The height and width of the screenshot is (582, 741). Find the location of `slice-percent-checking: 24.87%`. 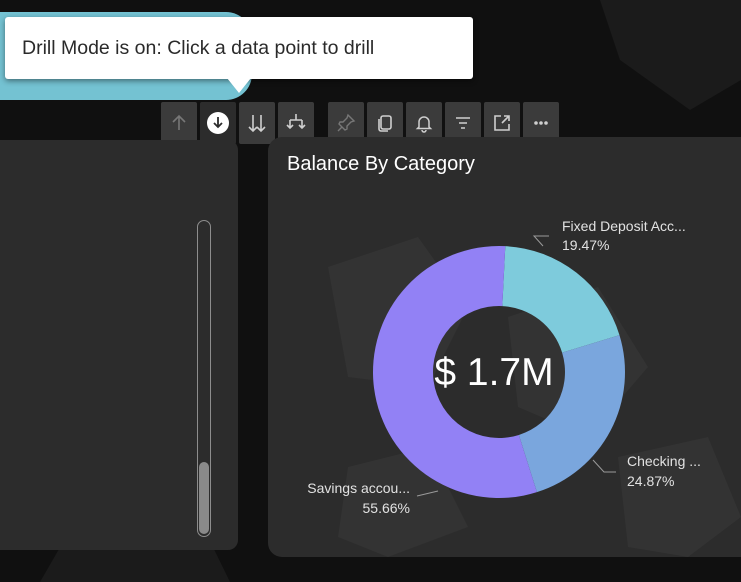

slice-percent-checking: 24.87% is located at coordinates (650, 481).